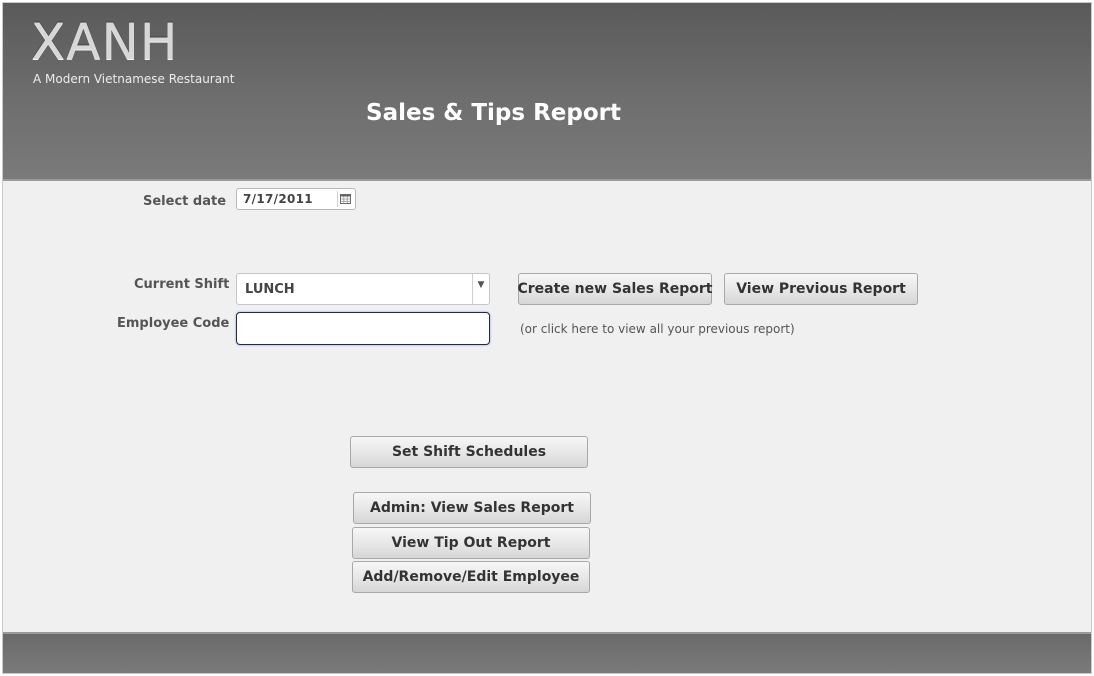 This screenshot has width=1094, height=676. I want to click on edit-employee-button: Add/Remove/Edit Employee, so click(471, 577).